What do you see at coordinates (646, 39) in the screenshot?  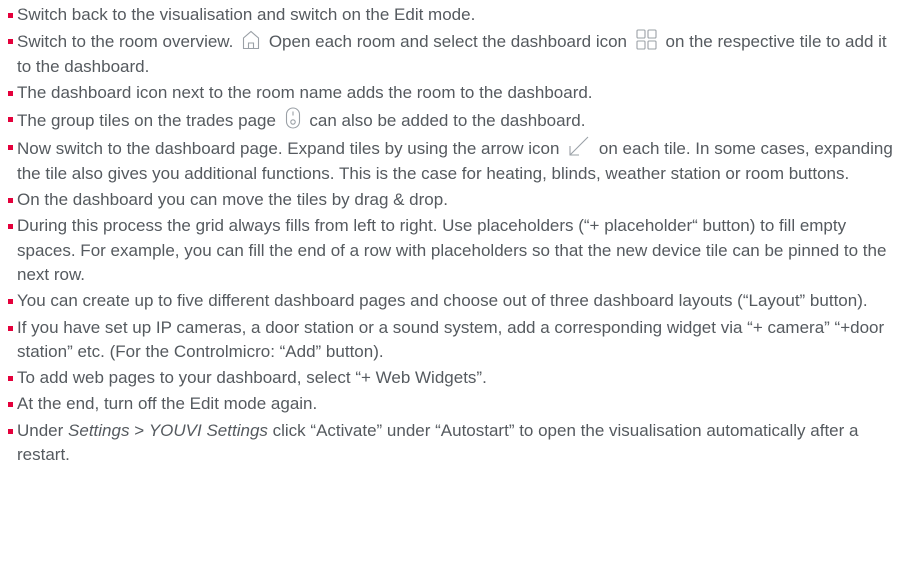 I see `dashboard-grid-icon` at bounding box center [646, 39].